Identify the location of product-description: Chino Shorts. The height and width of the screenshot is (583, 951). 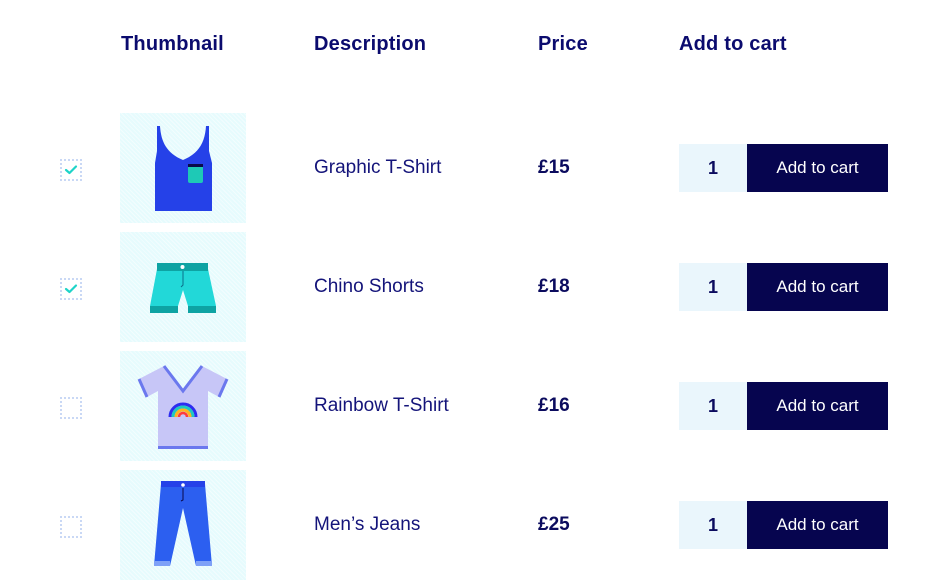
(369, 286).